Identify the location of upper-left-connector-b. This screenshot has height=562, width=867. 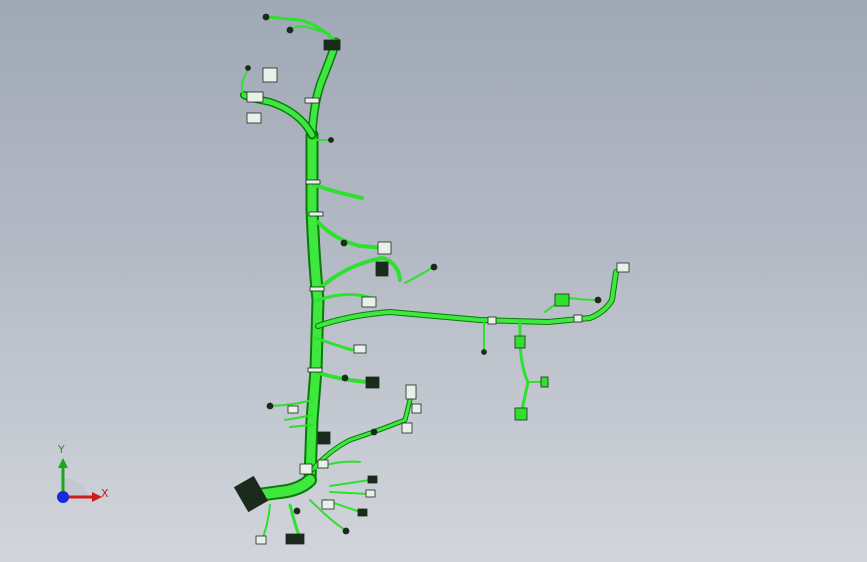
(255, 97).